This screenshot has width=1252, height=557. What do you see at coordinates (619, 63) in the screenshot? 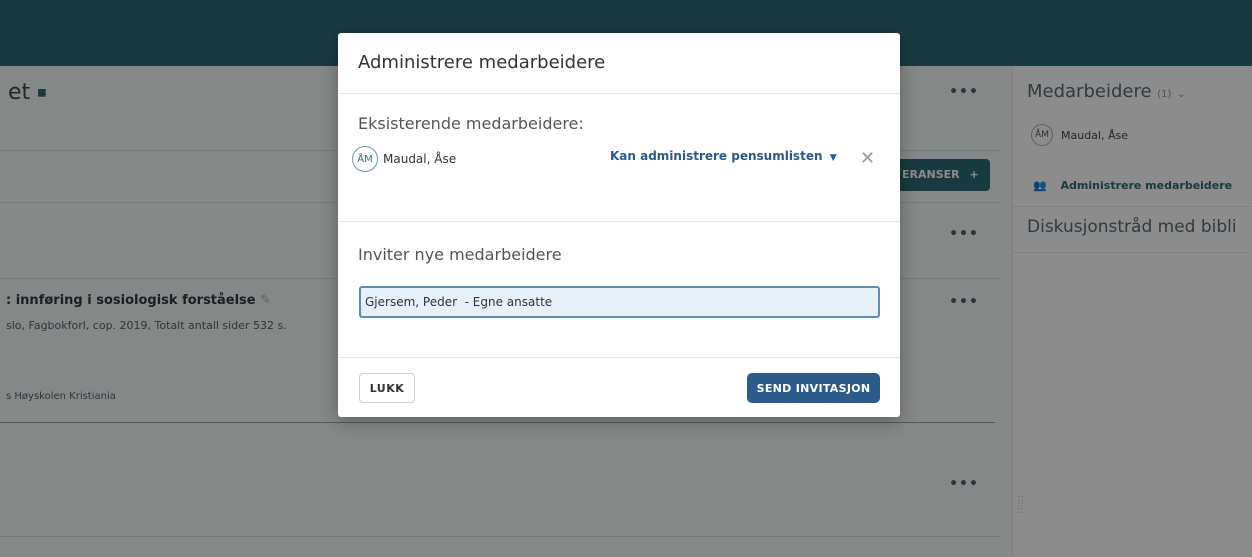
I see `dialog-header: Administrere medarbeidere` at bounding box center [619, 63].